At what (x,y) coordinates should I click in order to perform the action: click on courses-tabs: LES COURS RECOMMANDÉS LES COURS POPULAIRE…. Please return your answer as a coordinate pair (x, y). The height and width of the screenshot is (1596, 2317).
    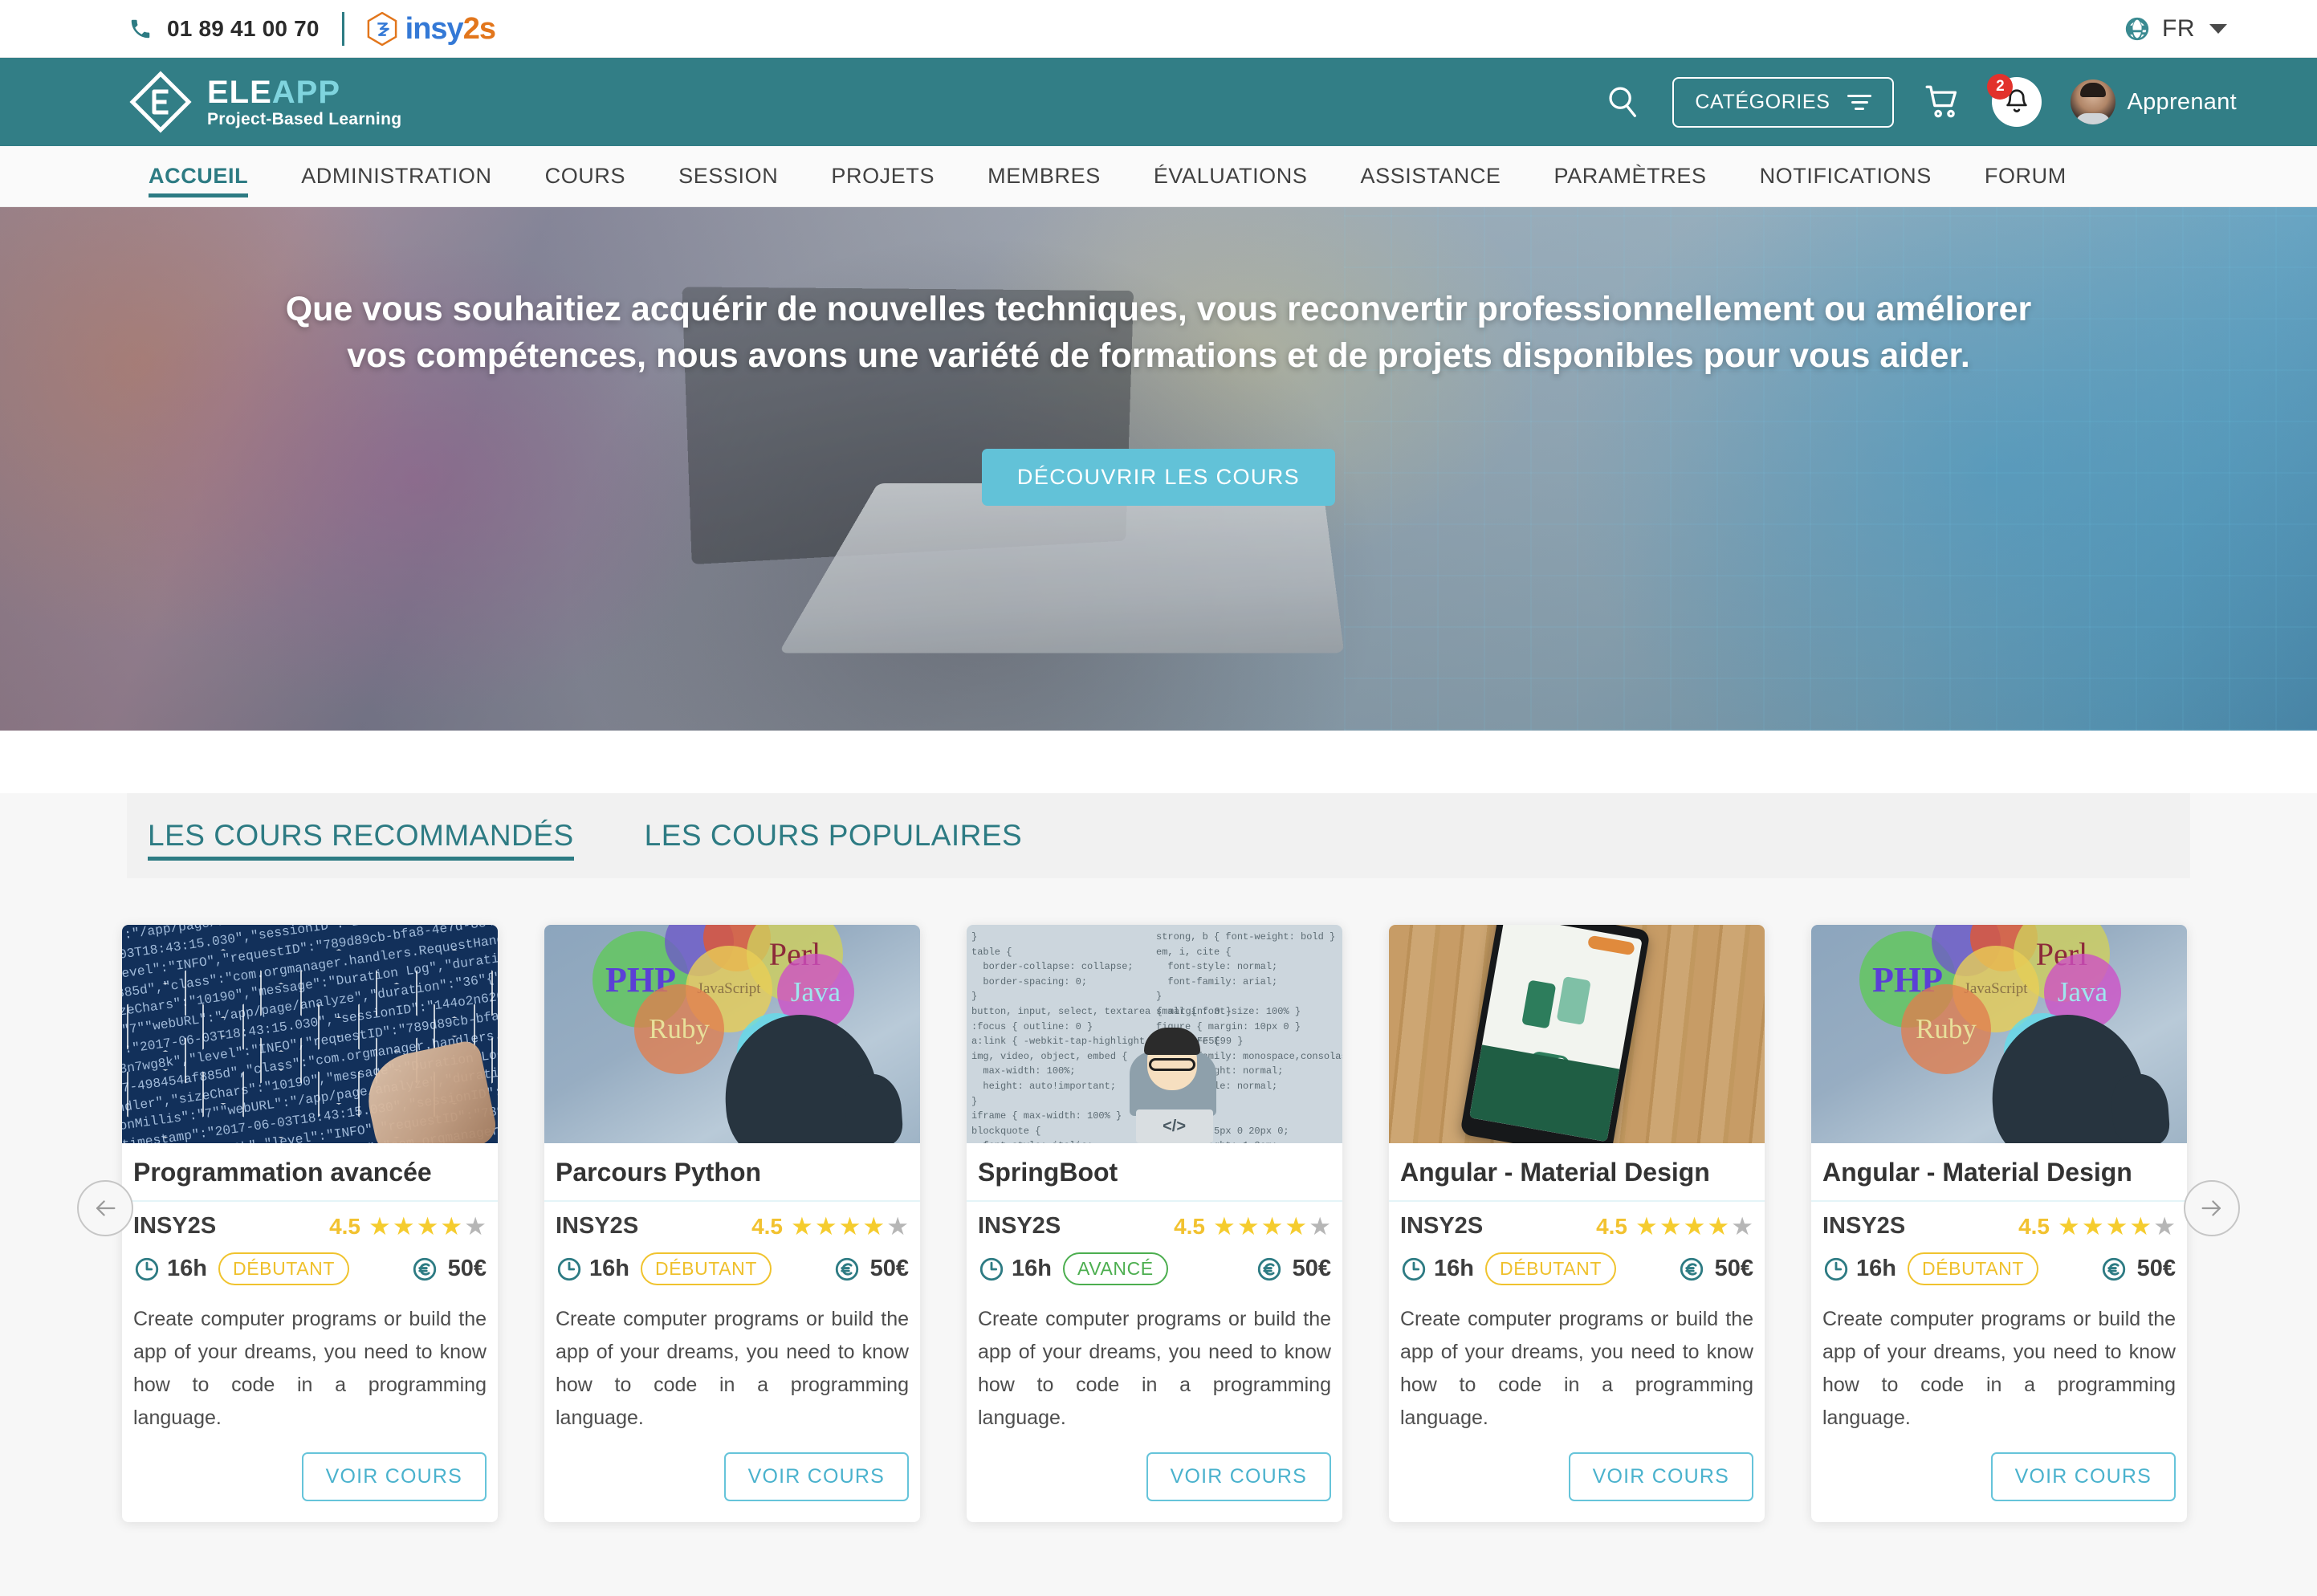
    Looking at the image, I should click on (1158, 836).